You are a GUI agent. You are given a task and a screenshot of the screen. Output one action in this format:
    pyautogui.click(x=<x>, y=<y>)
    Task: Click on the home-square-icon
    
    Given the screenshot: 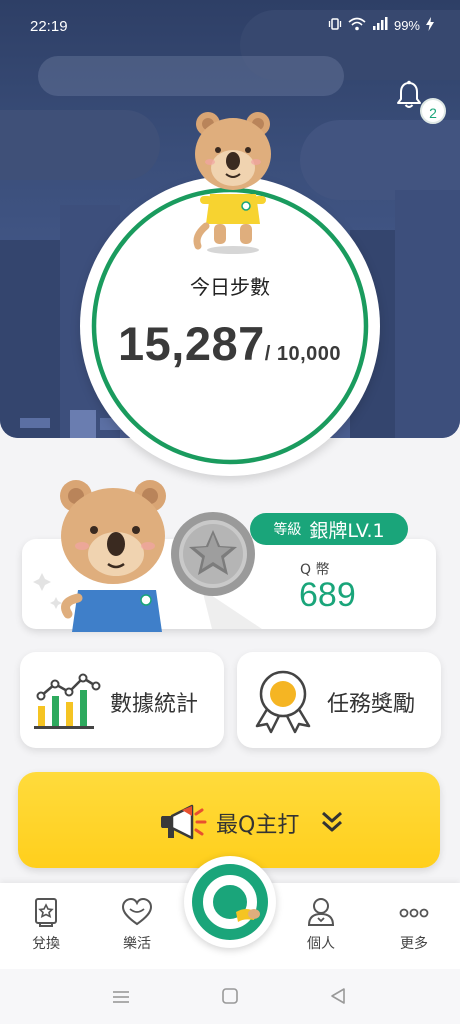 What is the action you would take?
    pyautogui.click(x=230, y=998)
    